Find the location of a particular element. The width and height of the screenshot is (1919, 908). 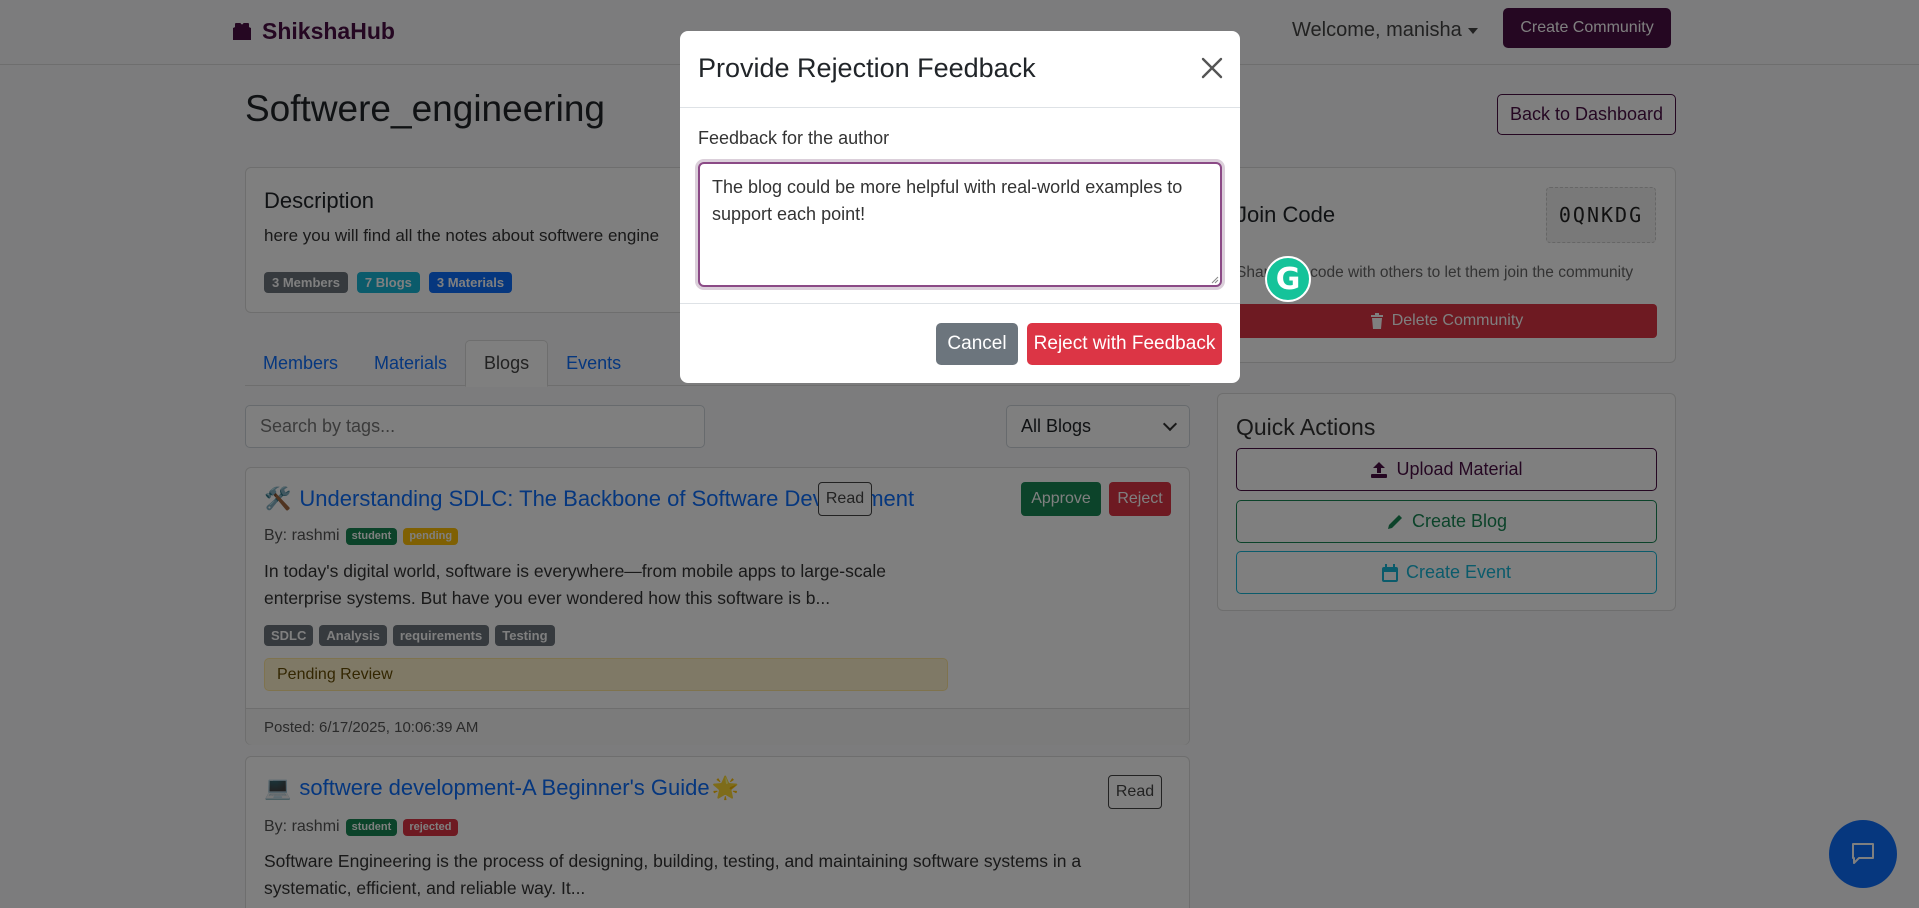

feedback-label: Feedback for the author is located at coordinates (794, 138).